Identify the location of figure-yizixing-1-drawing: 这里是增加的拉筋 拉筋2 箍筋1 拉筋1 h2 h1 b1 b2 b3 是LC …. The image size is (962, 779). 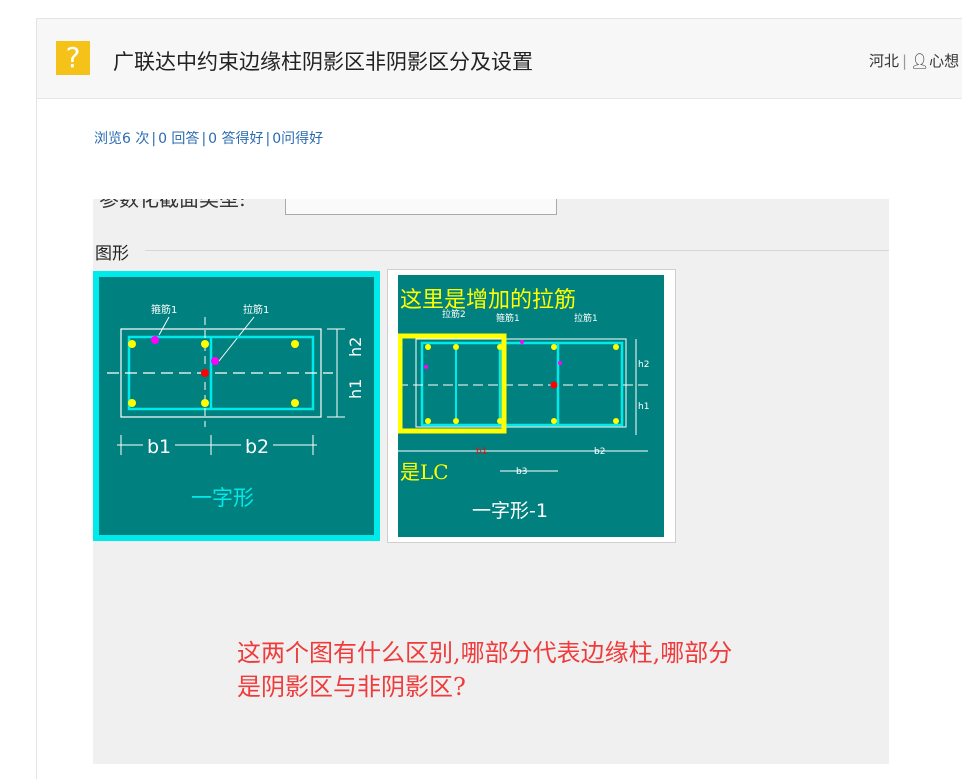
(531, 406).